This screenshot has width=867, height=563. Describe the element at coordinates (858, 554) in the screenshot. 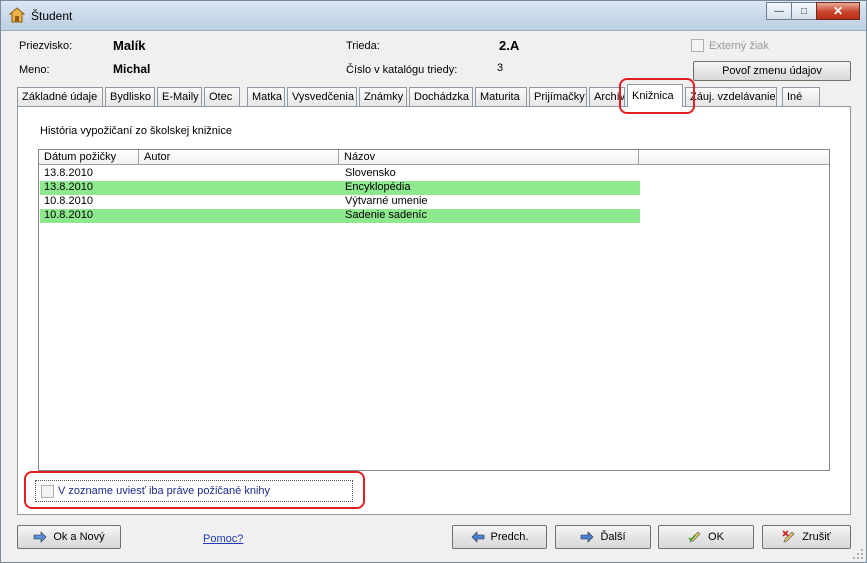

I see `resize-grip-icon` at that location.